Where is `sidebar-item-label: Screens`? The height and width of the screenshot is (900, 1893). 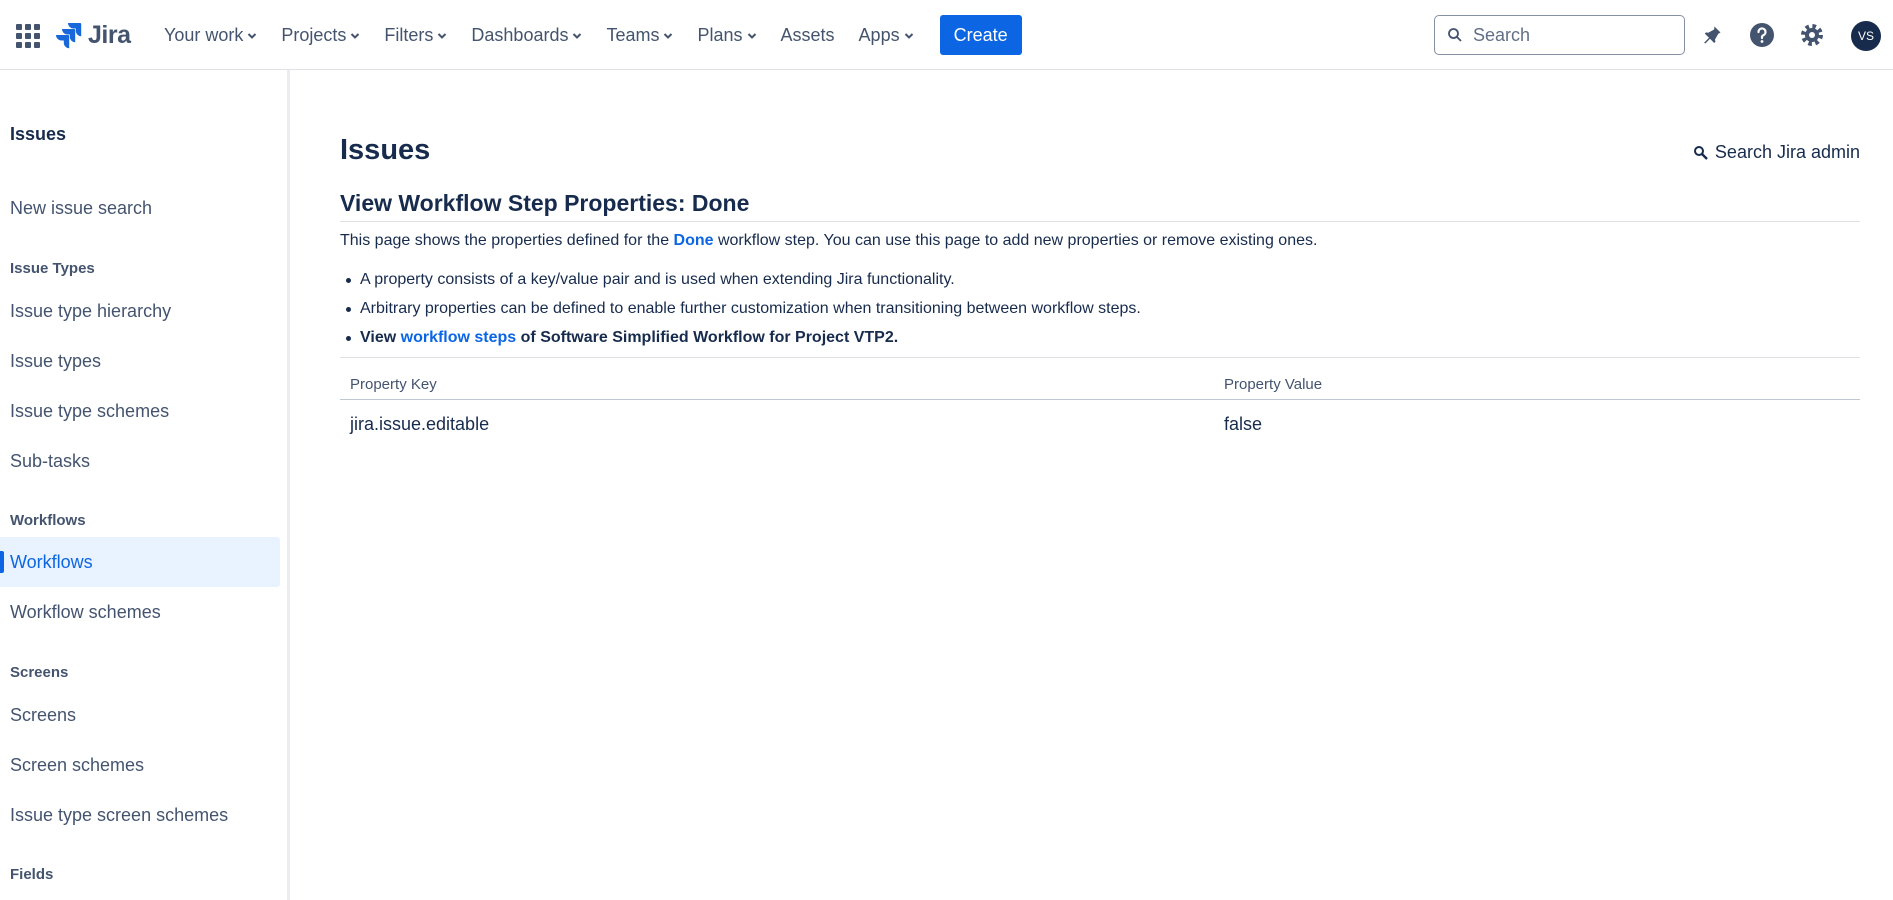 sidebar-item-label: Screens is located at coordinates (43, 714).